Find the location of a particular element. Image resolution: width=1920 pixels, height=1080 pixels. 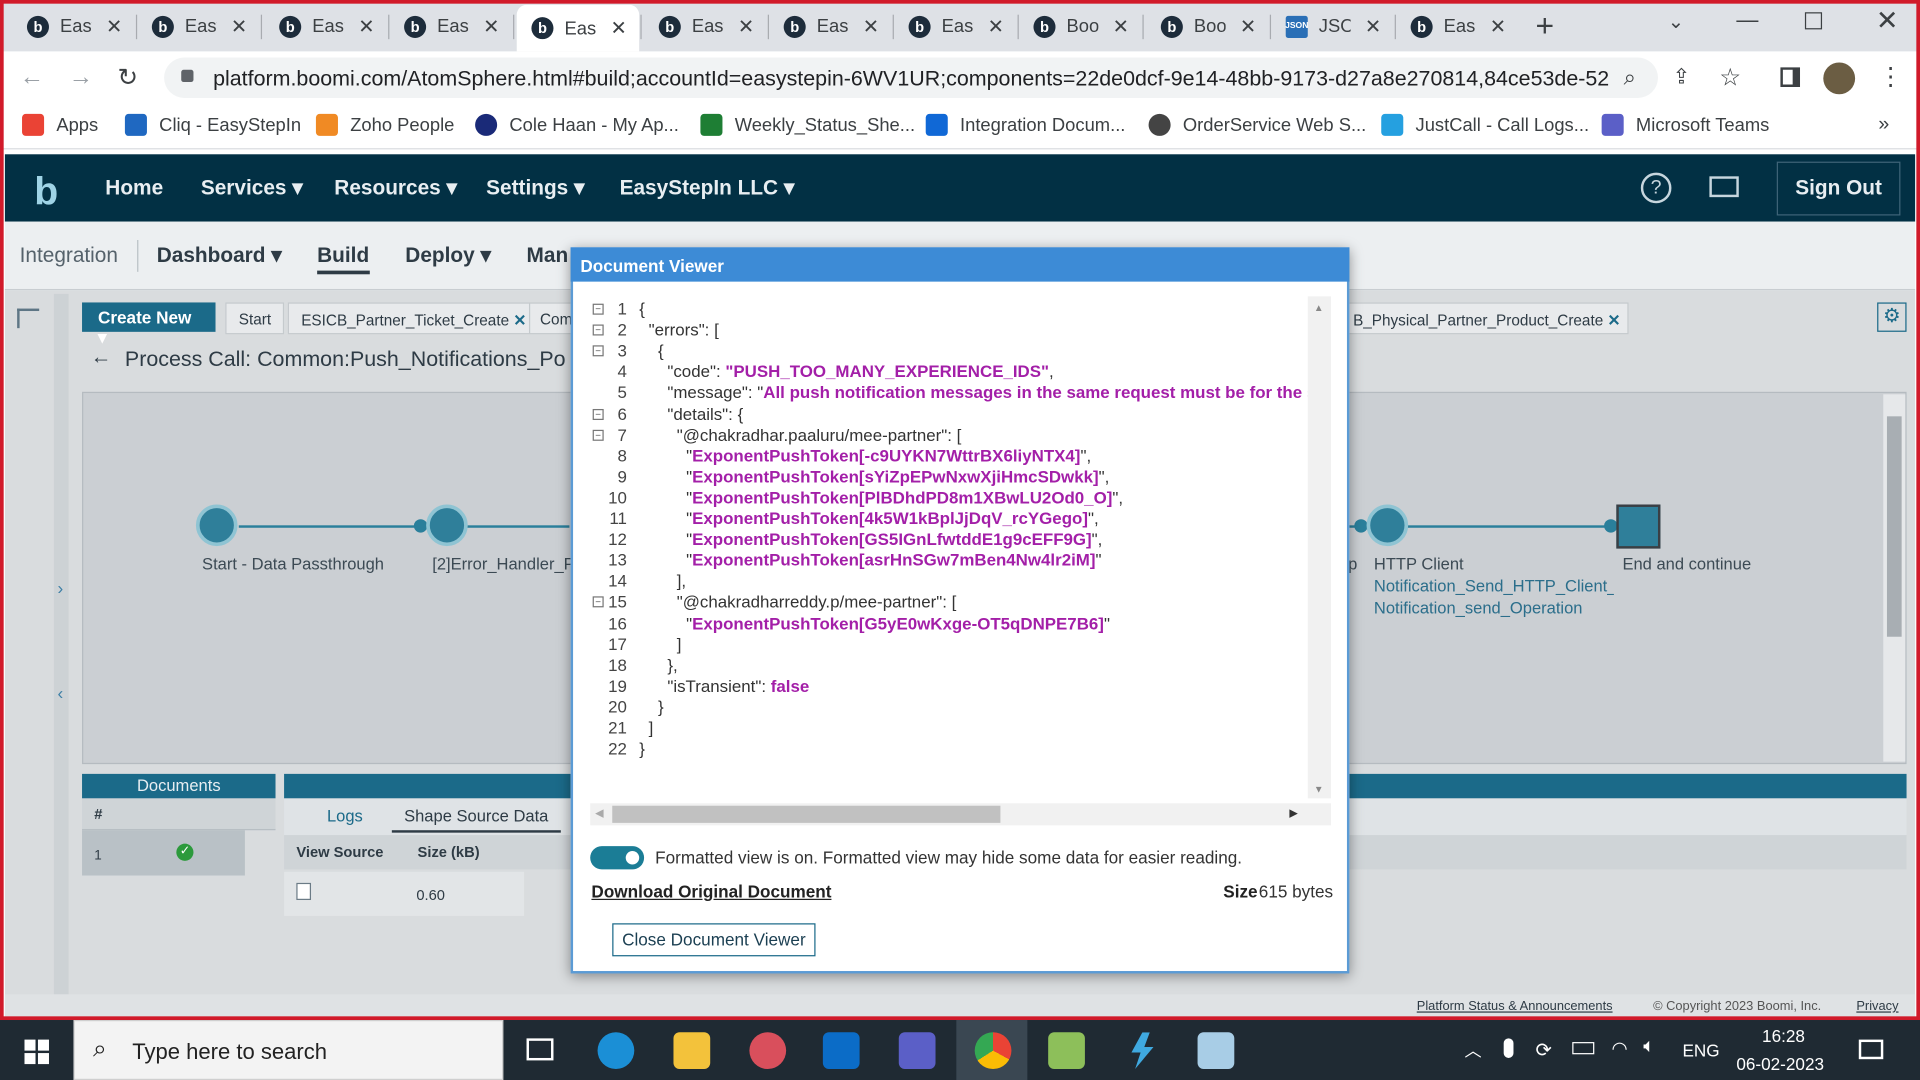

chrome-icon is located at coordinates (993, 1050).